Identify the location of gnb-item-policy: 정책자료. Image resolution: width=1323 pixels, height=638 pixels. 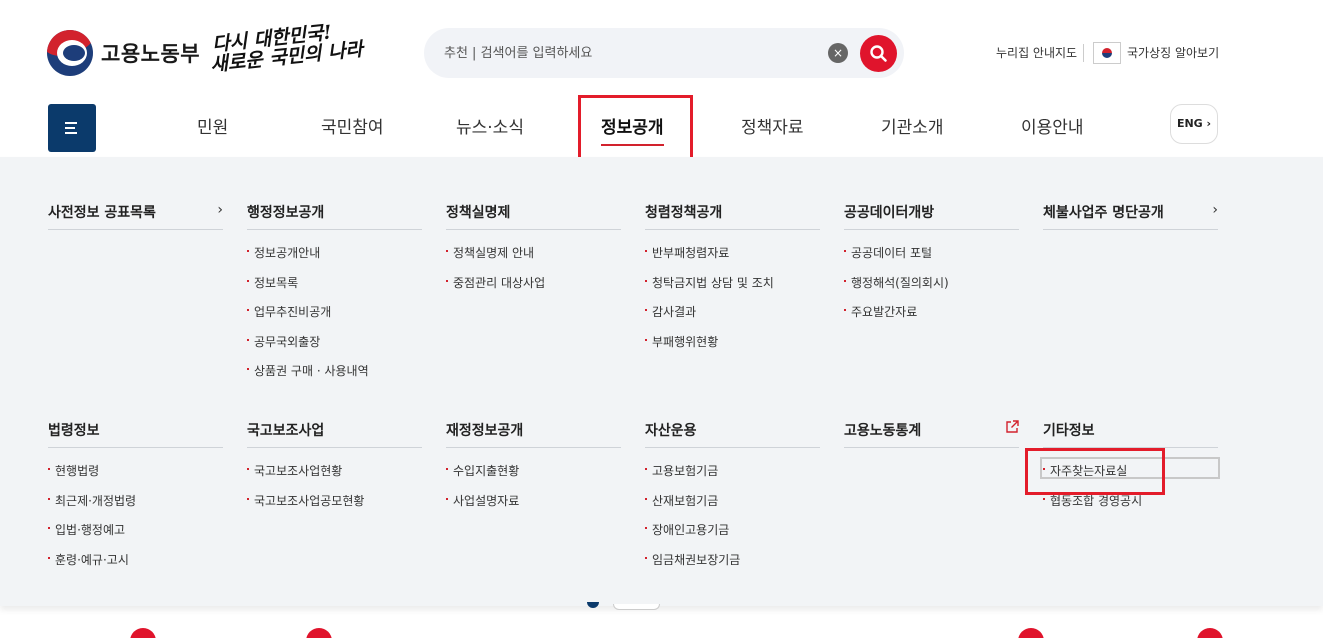
(772, 125).